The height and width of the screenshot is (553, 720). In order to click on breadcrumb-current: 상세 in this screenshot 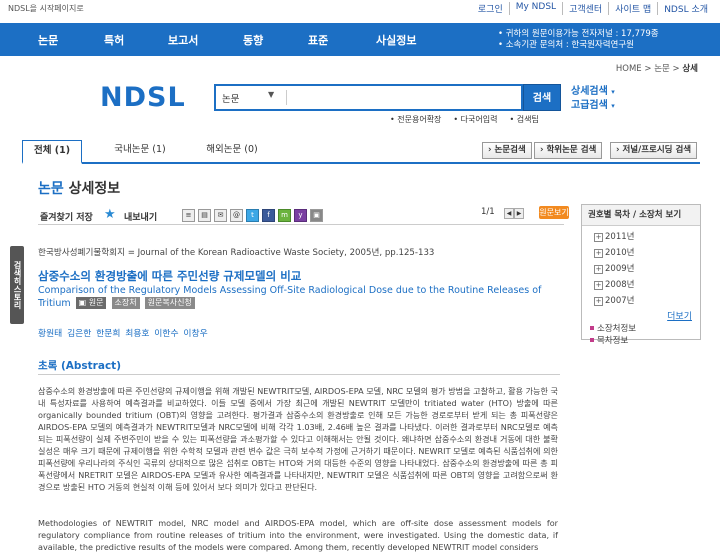, I will do `click(690, 69)`.